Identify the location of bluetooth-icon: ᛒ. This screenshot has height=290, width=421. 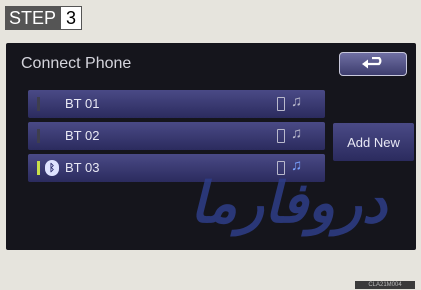
(52, 168).